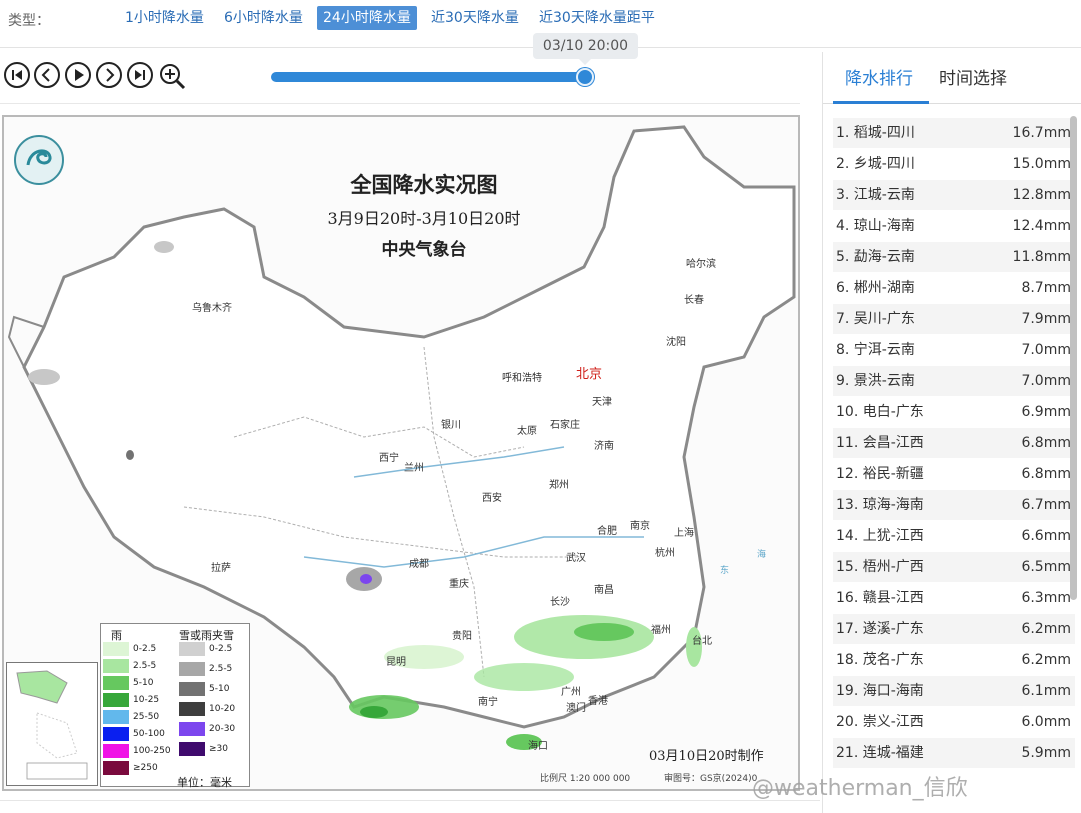 This screenshot has width=1081, height=813. Describe the element at coordinates (954, 722) in the screenshot. I see `ranking-row: 20. 崇义-江西 6.0mm` at that location.